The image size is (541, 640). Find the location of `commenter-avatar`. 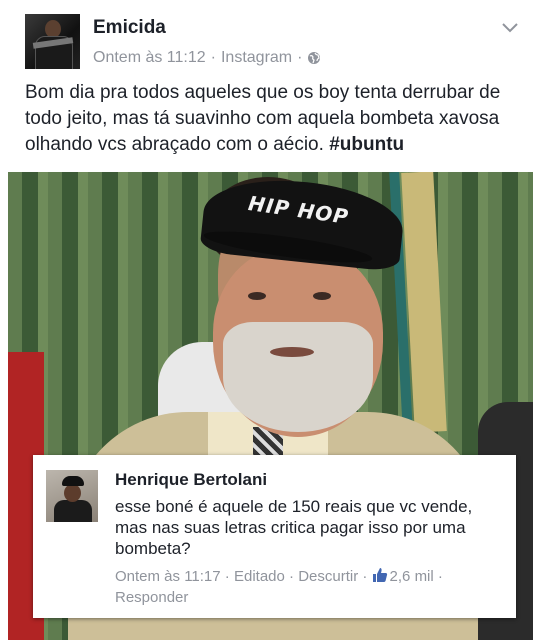

commenter-avatar is located at coordinates (72, 496).